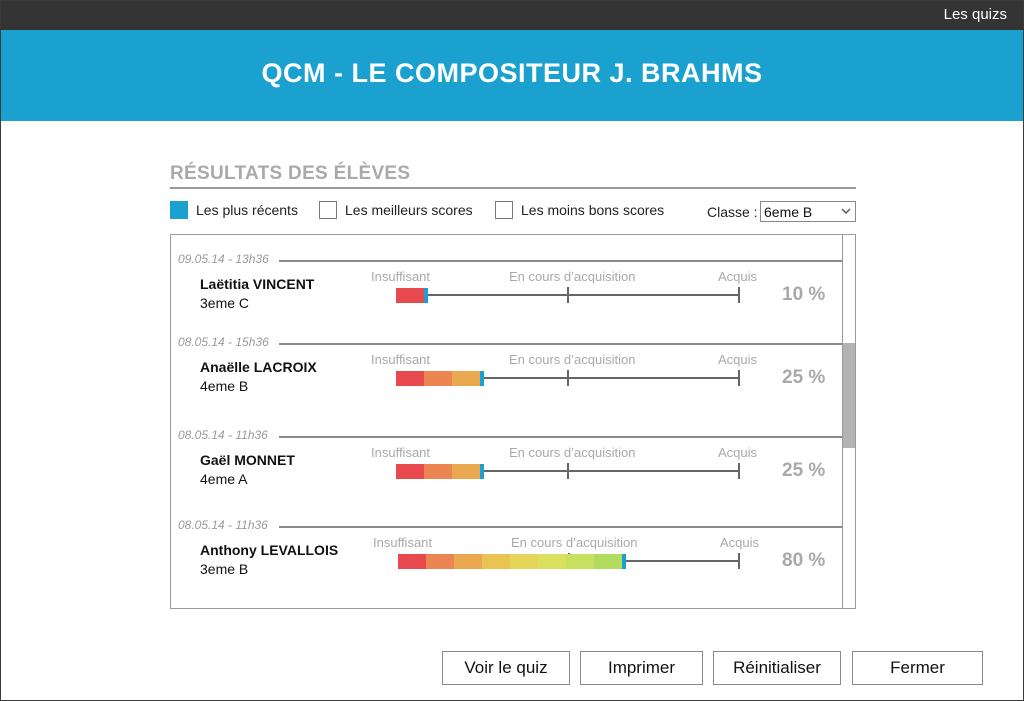 The image size is (1024, 701). I want to click on result-date: 09.05.14 - 13h36, so click(223, 259).